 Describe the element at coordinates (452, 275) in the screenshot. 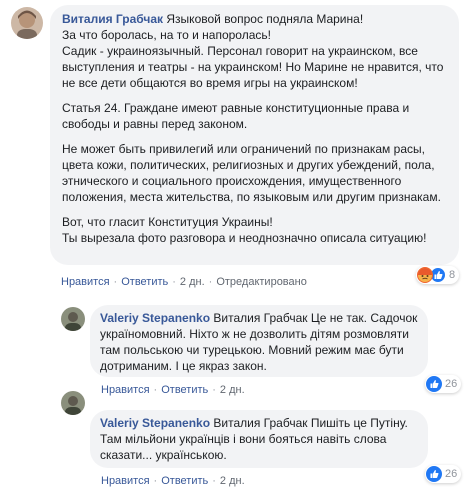

I see `reaction-count: 8` at that location.